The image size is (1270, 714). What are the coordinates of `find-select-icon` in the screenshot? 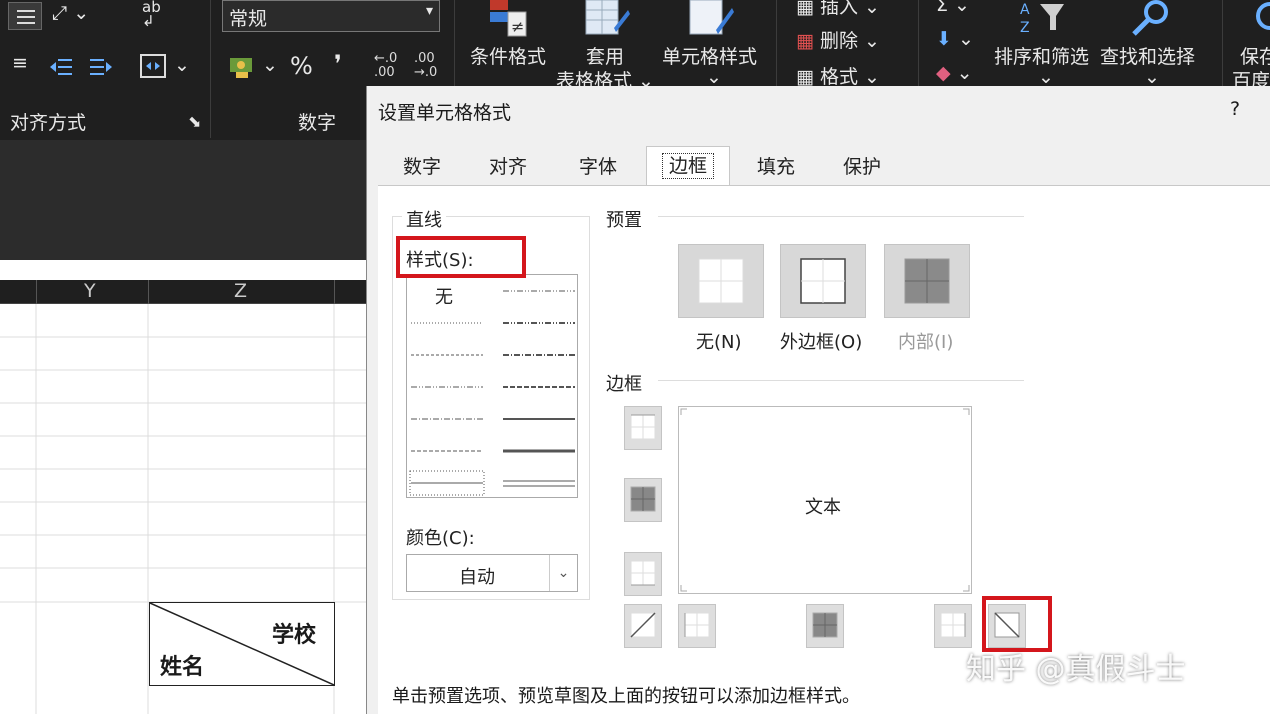 It's located at (1151, 21).